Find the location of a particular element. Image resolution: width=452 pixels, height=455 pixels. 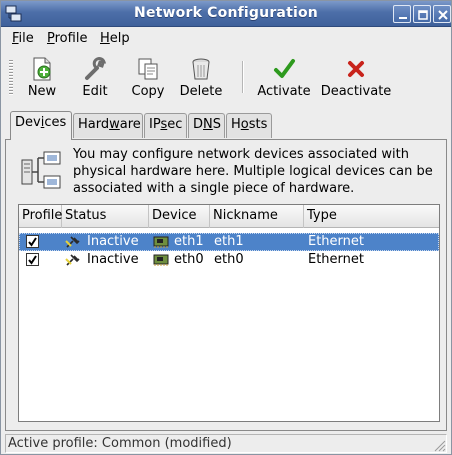

maximize-button is located at coordinates (422, 14).